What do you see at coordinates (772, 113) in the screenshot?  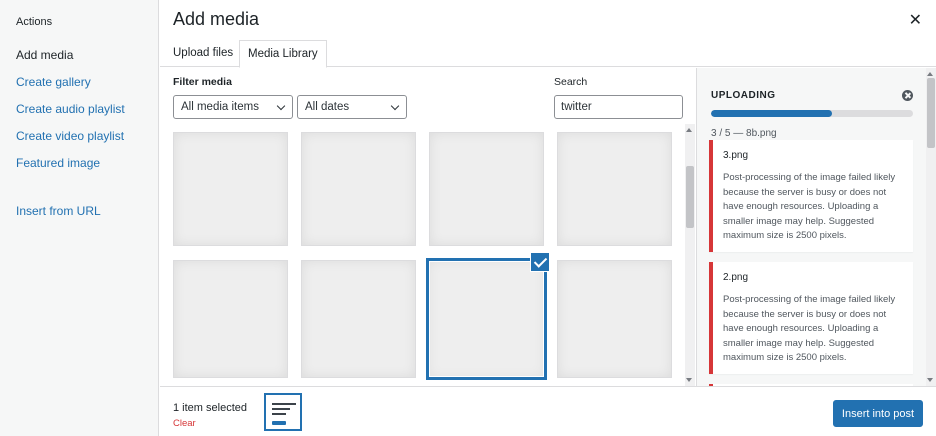 I see `upload-progress-fill` at bounding box center [772, 113].